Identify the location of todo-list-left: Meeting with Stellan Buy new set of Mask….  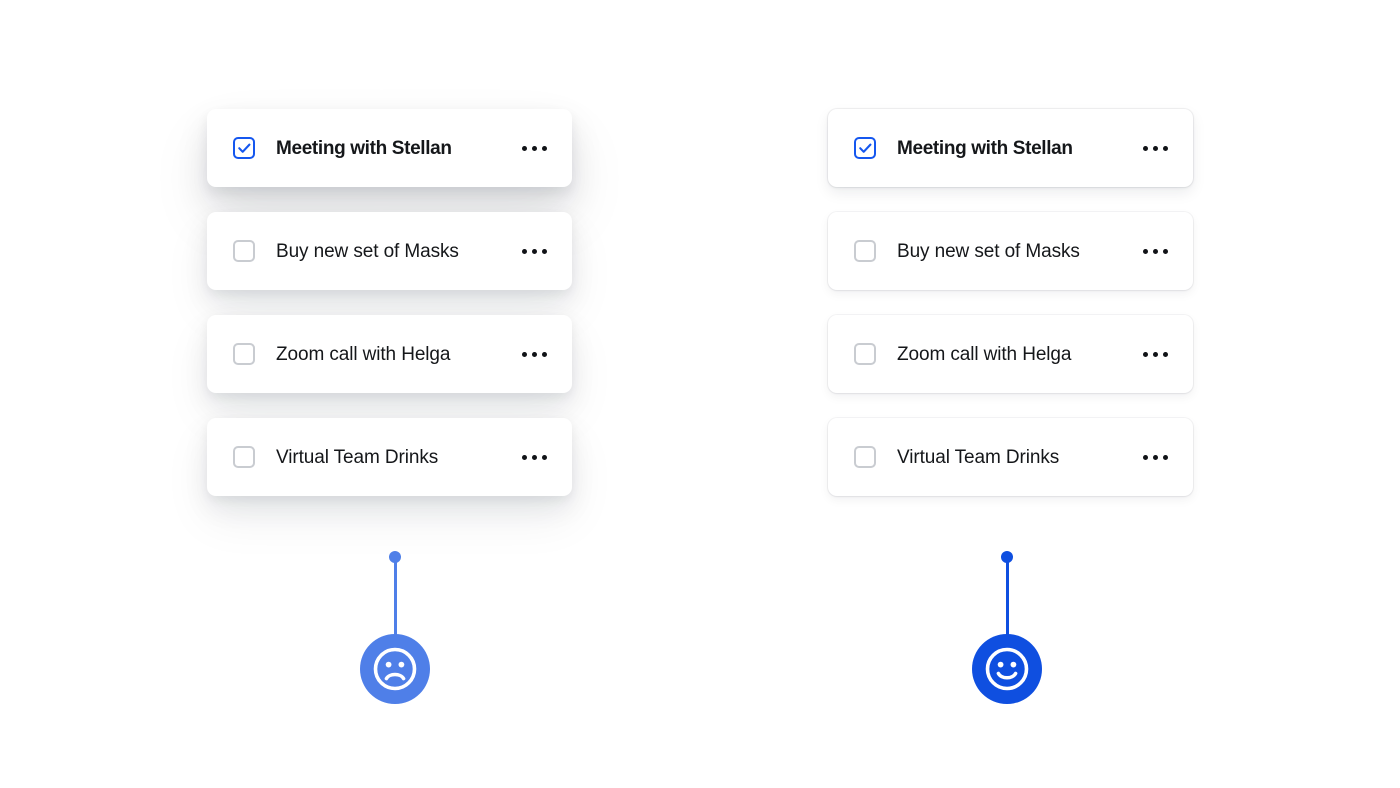
(389, 302).